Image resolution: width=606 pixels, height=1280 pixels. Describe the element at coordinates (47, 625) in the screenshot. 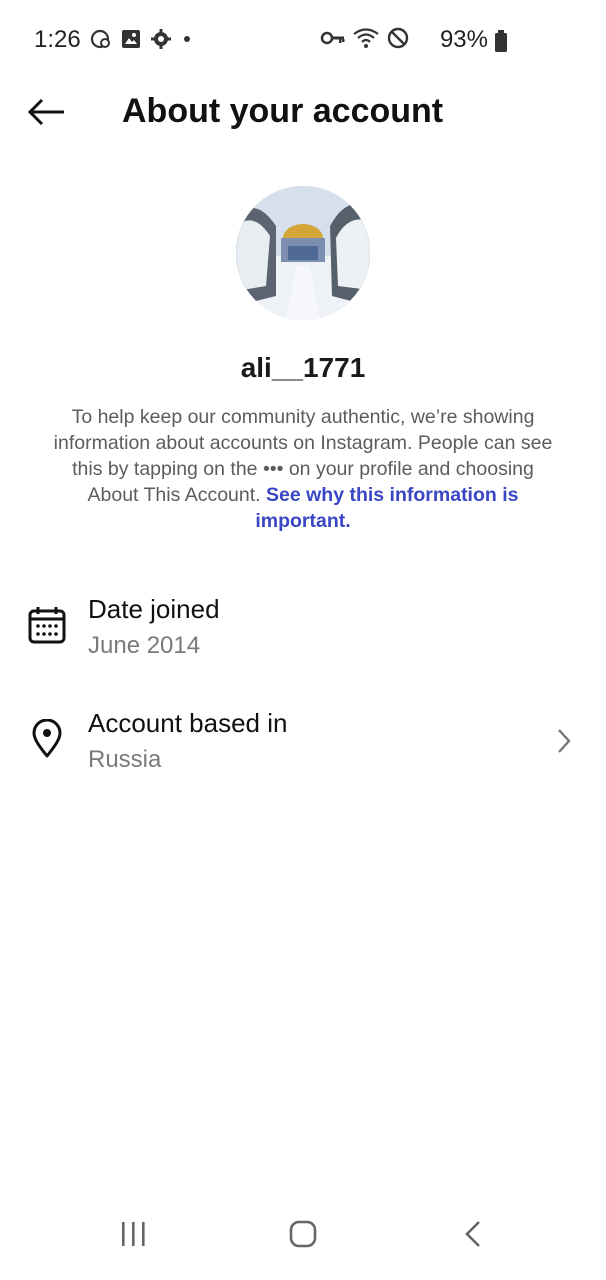

I see `calendar-icon` at that location.